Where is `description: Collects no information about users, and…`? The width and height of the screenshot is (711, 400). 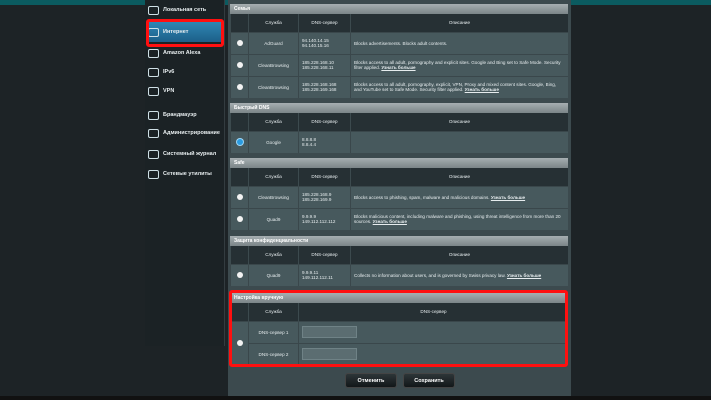 description: Collects no information about users, and… is located at coordinates (430, 275).